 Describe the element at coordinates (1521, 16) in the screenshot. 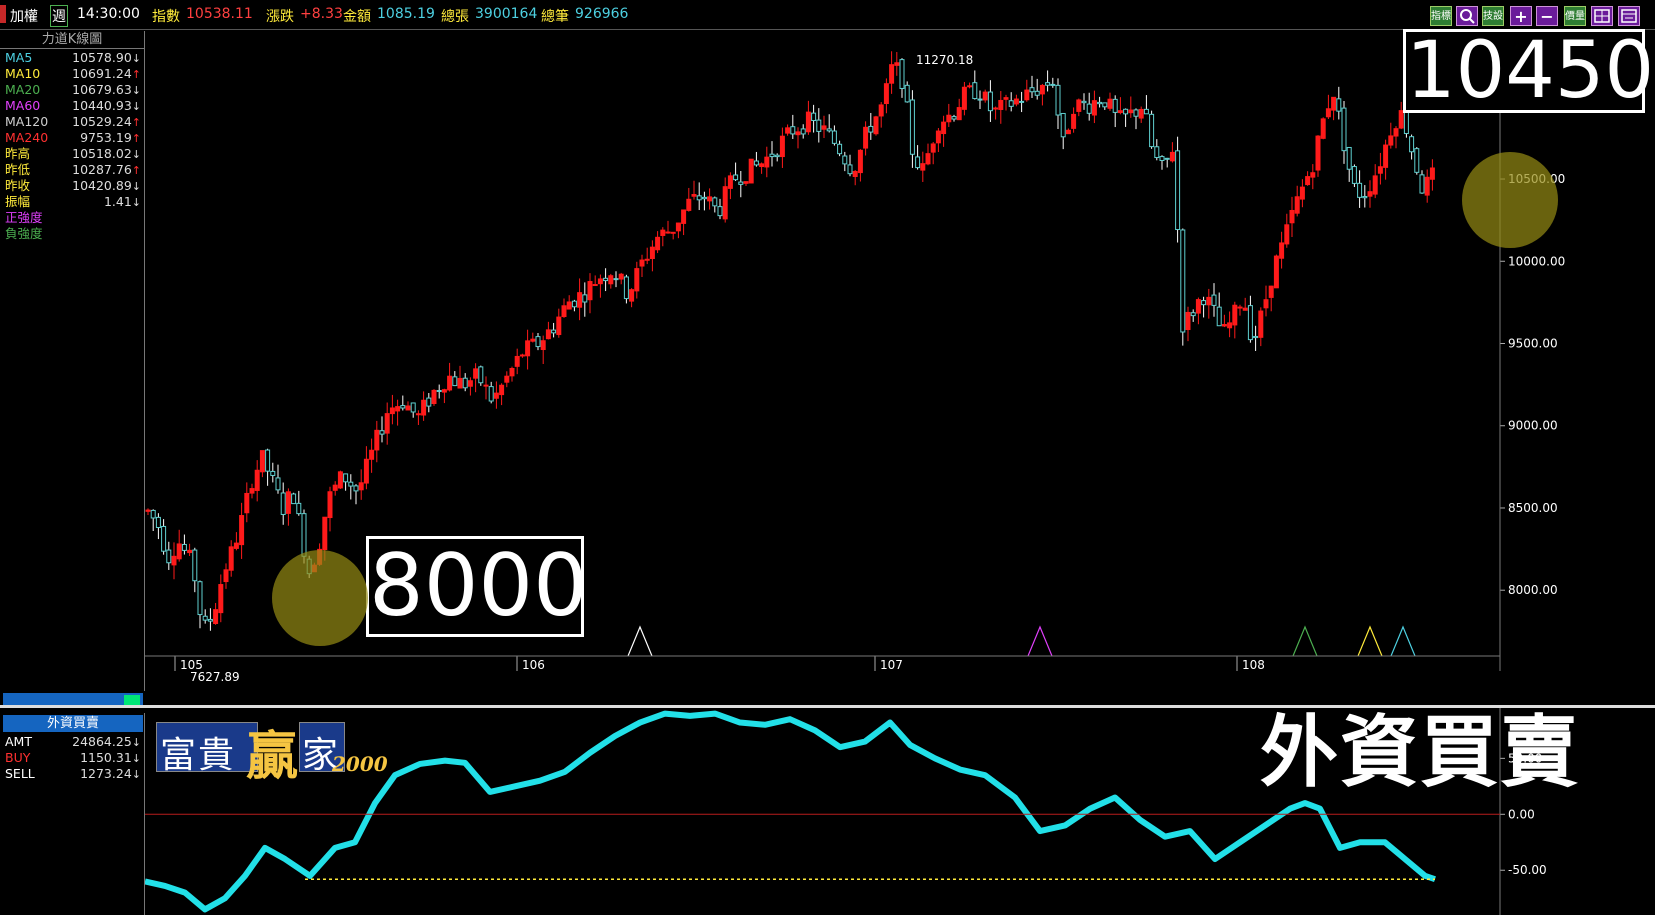

I see `zoom-in-button: +` at that location.